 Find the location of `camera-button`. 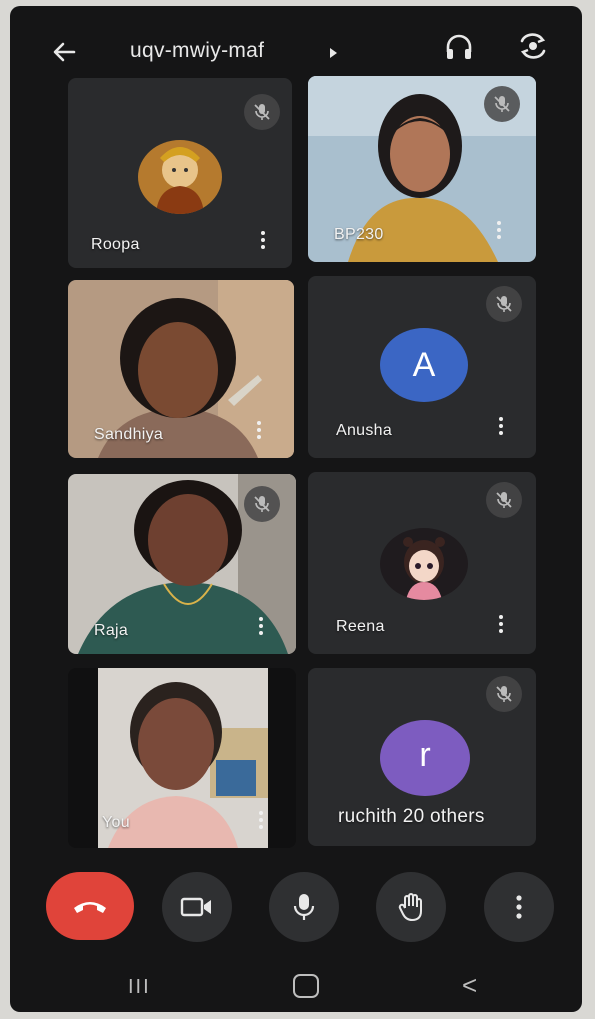

camera-button is located at coordinates (197, 907).